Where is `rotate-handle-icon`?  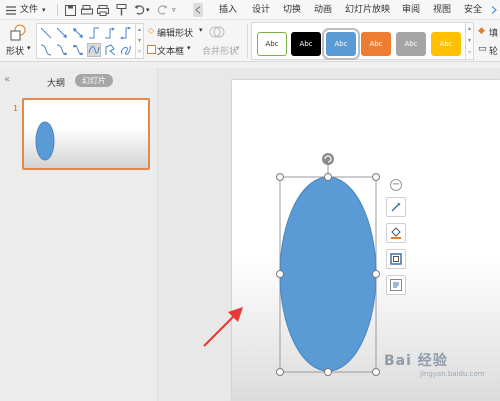 rotate-handle-icon is located at coordinates (328, 159).